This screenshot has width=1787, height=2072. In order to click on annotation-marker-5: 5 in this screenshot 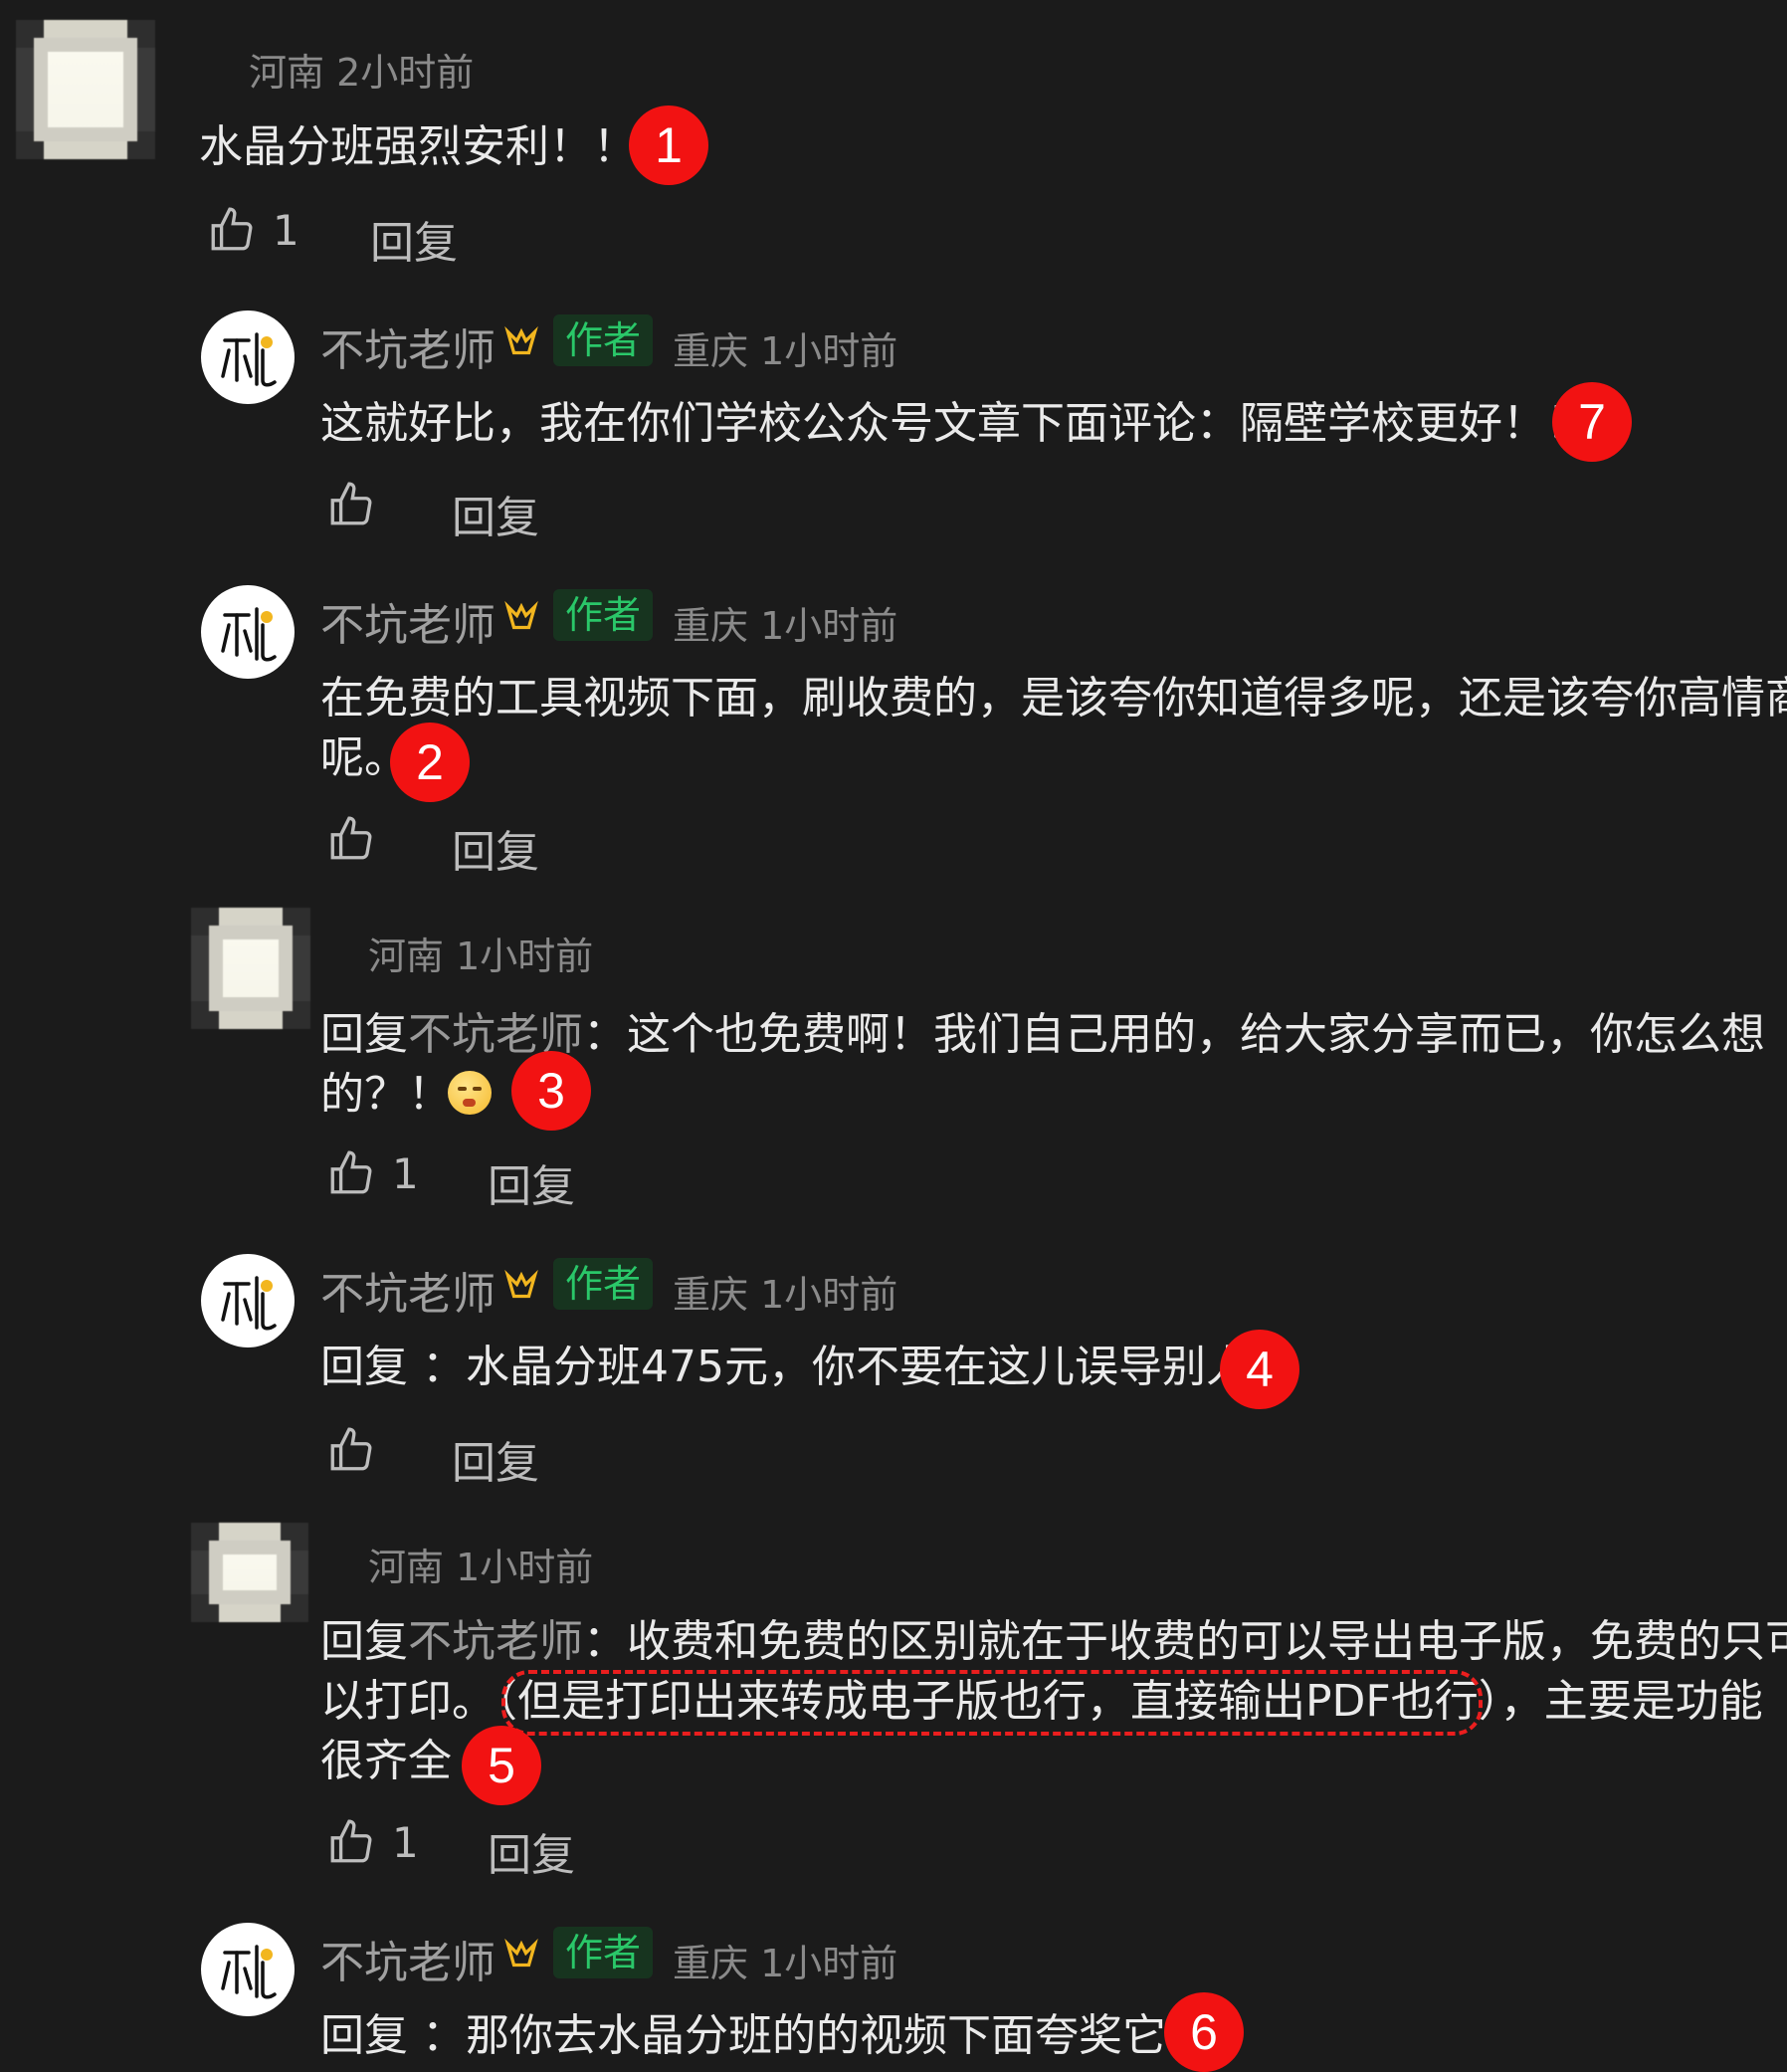, I will do `click(501, 1765)`.